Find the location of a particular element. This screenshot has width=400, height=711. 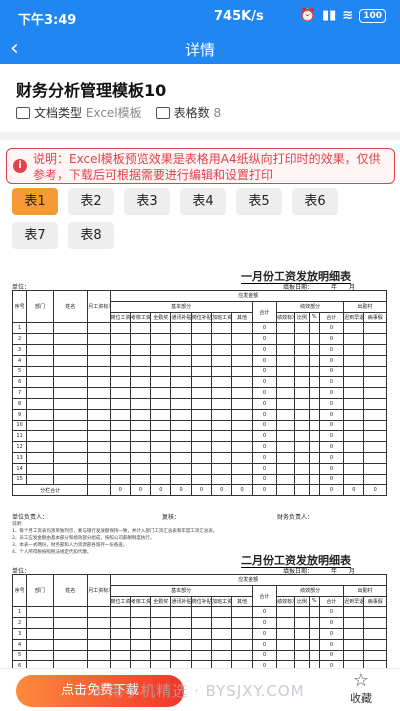

table-row: 5 0 0 is located at coordinates (199, 371).